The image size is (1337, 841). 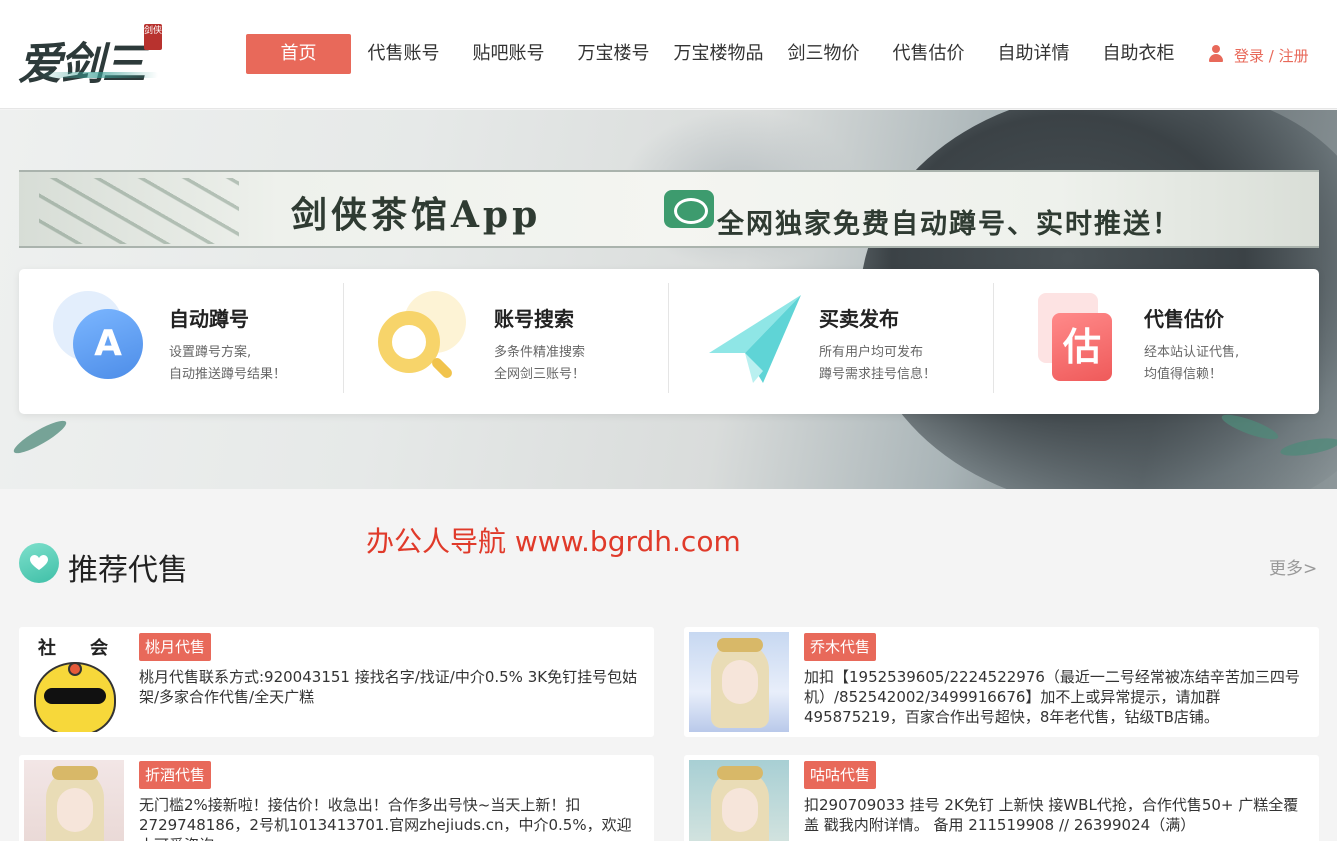 What do you see at coordinates (1138, 54) in the screenshot?
I see `nav-item-self-wardrobe: 自助衣柜` at bounding box center [1138, 54].